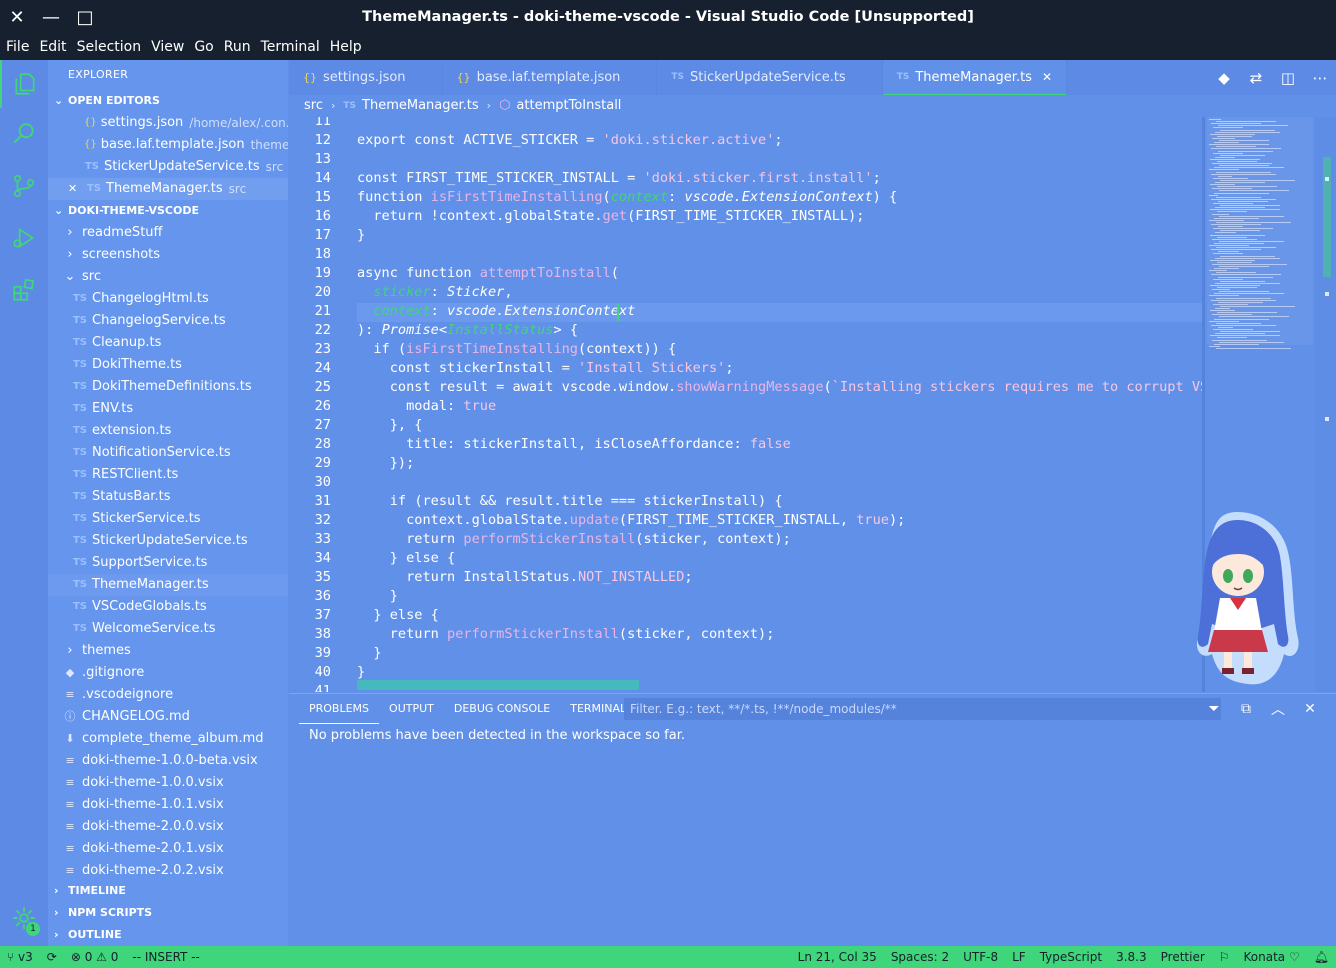  Describe the element at coordinates (420, 106) in the screenshot. I see `breadcrumb-file: ThemeManager.ts` at that location.